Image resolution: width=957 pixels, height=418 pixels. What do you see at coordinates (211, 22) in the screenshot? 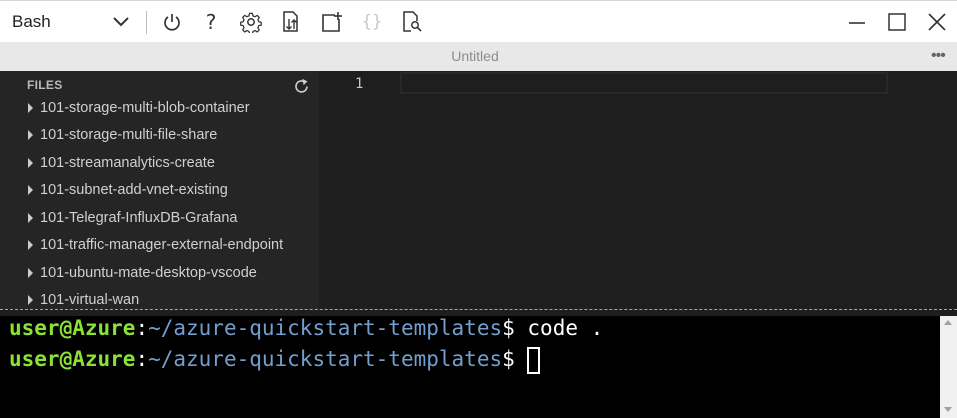
I see `help-icon: ?` at bounding box center [211, 22].